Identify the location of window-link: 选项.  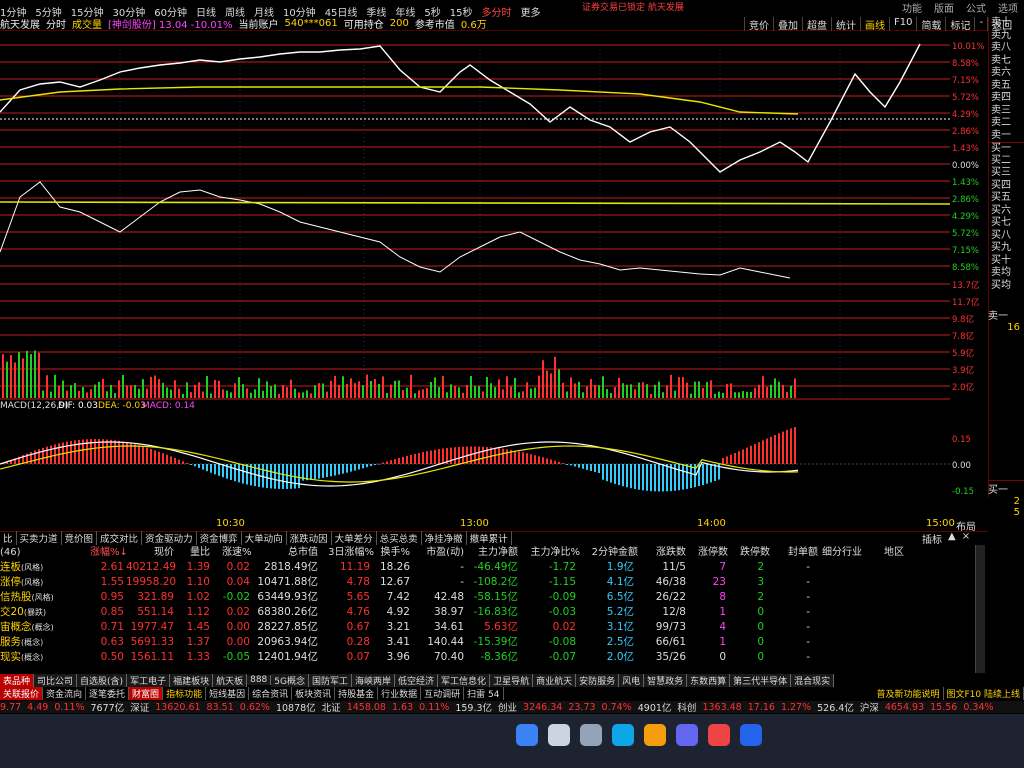
(1008, 7).